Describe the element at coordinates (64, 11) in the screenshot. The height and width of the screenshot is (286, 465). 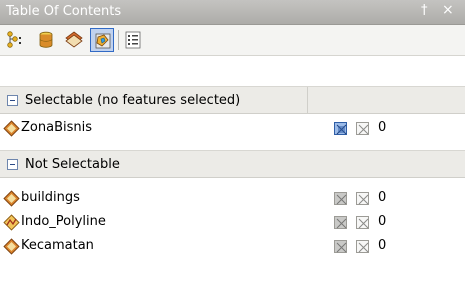
I see `panel-title: Table Of Contents` at that location.